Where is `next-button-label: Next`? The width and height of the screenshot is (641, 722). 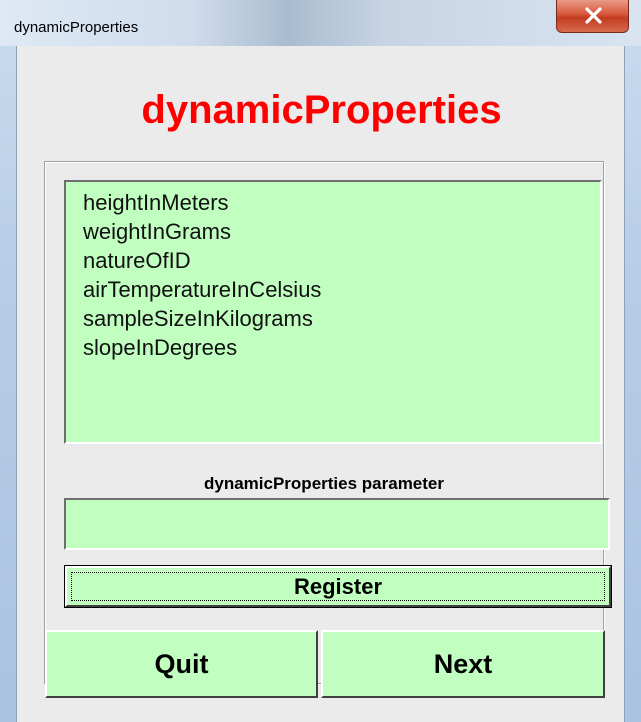 next-button-label: Next is located at coordinates (463, 663).